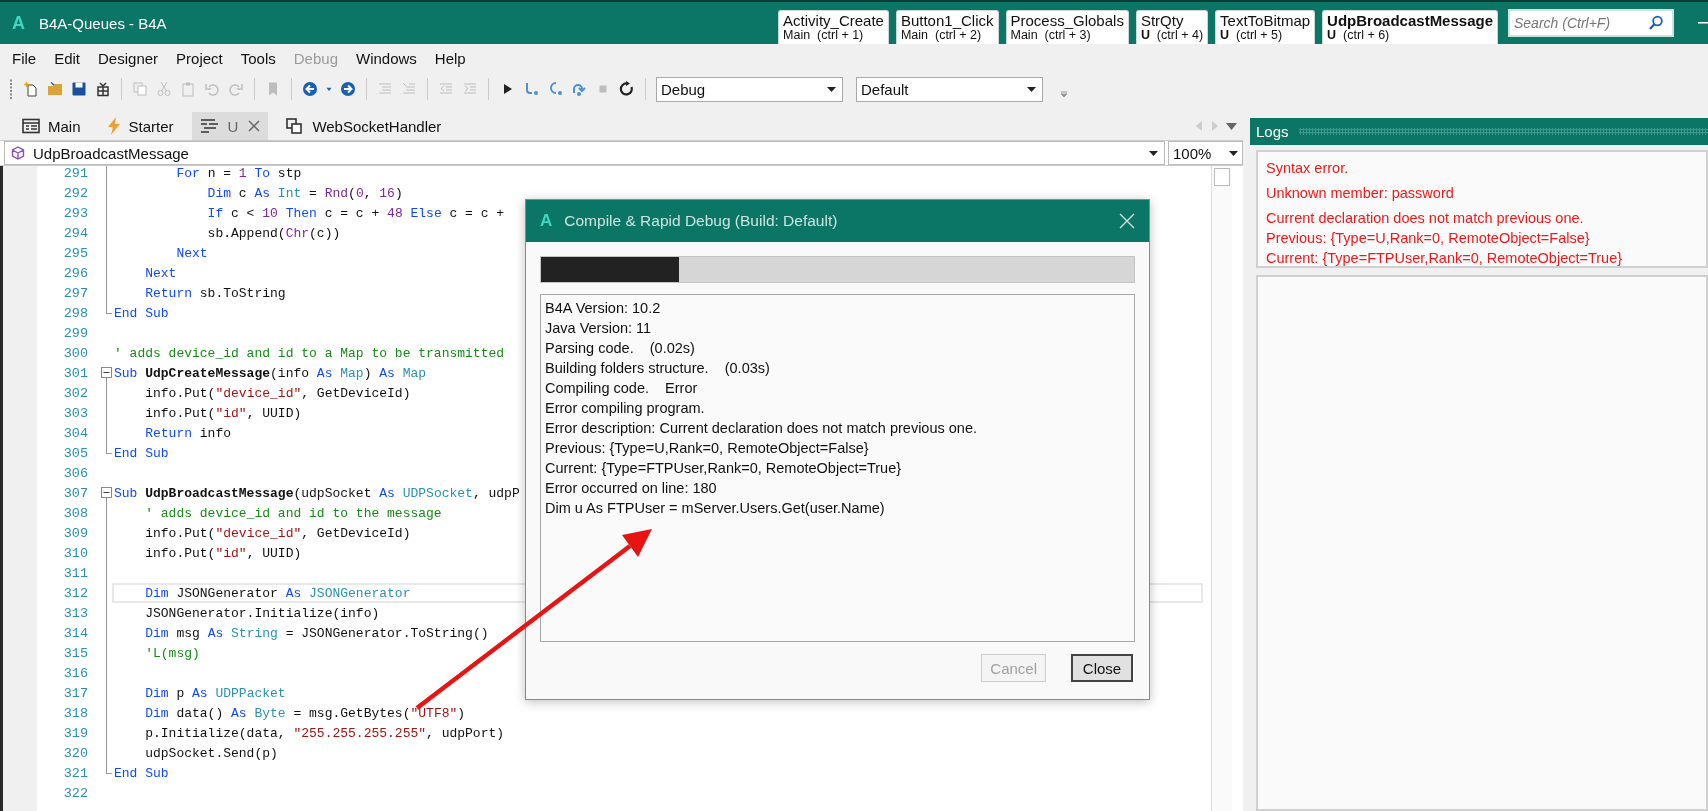 Image resolution: width=1708 pixels, height=811 pixels. What do you see at coordinates (1153, 153) in the screenshot?
I see `caret-icon` at bounding box center [1153, 153].